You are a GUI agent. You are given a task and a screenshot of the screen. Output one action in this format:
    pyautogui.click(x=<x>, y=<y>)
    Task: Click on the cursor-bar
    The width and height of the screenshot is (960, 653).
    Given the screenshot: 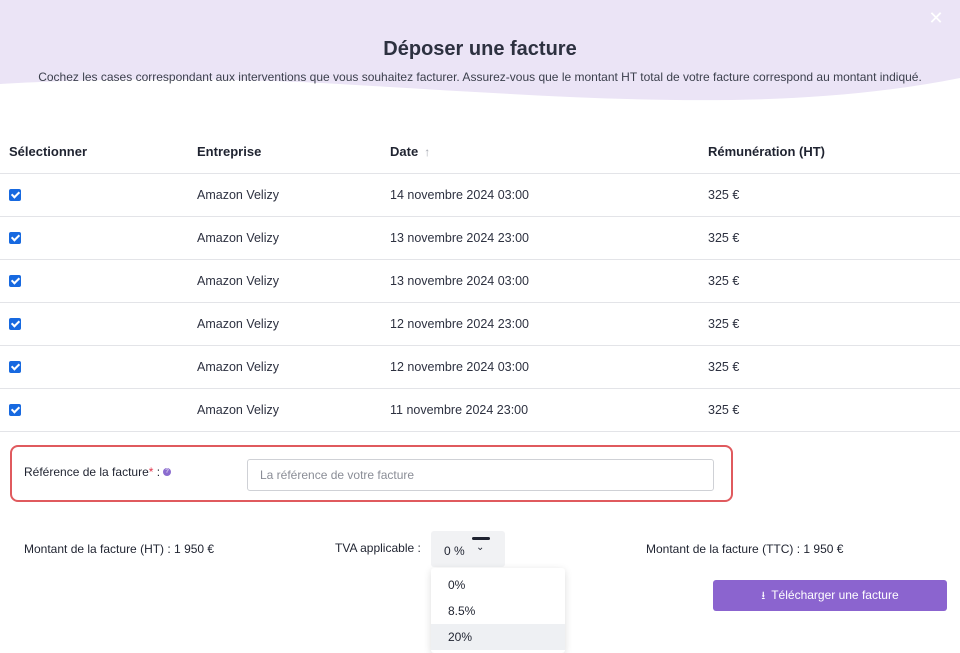 What is the action you would take?
    pyautogui.click(x=481, y=538)
    